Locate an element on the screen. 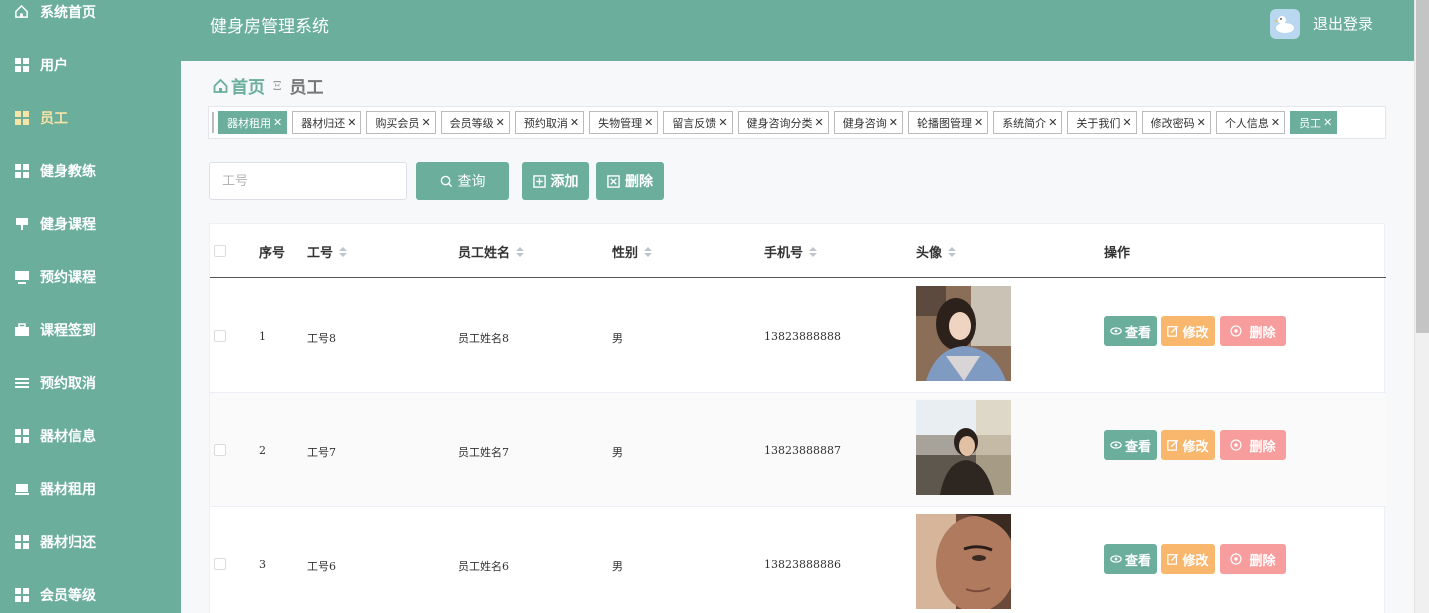 This screenshot has height=613, width=1429. col-job-no: 工号 is located at coordinates (327, 251).